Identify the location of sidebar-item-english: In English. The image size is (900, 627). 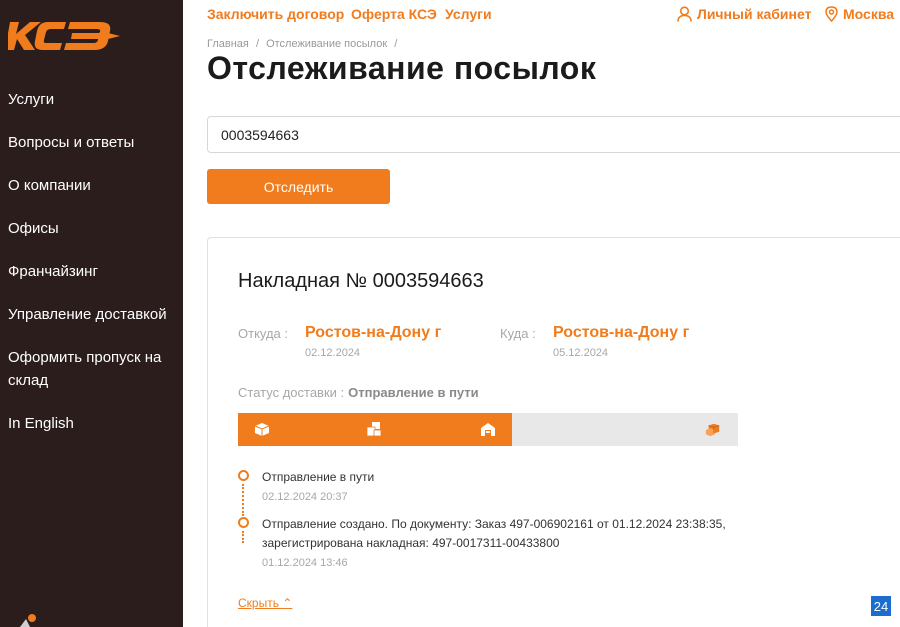
(93, 423).